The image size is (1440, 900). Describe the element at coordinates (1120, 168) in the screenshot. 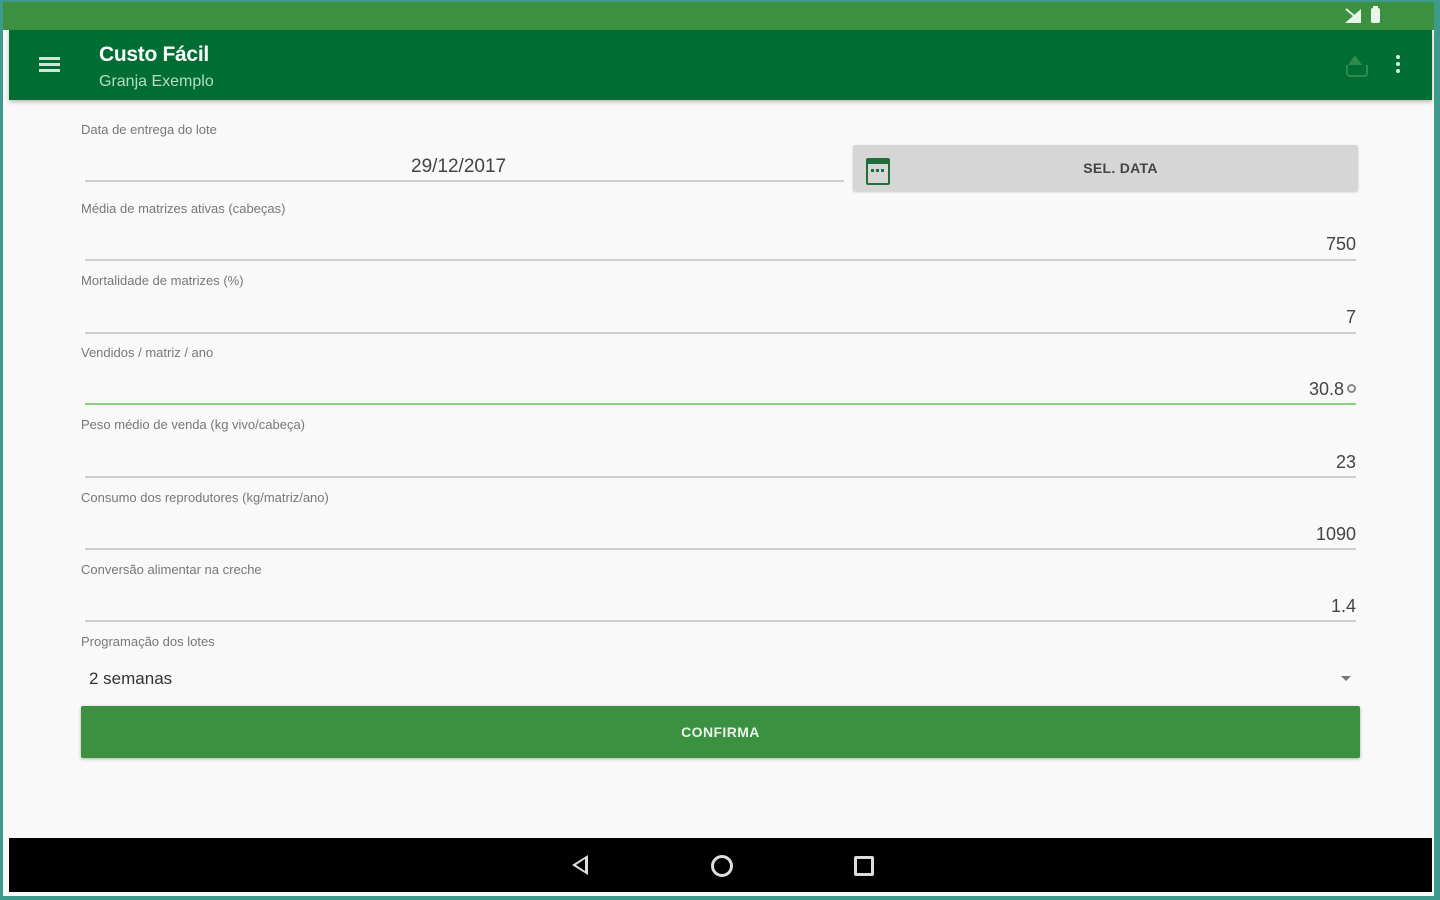

I see `select-date-label: SEL. DATA` at that location.